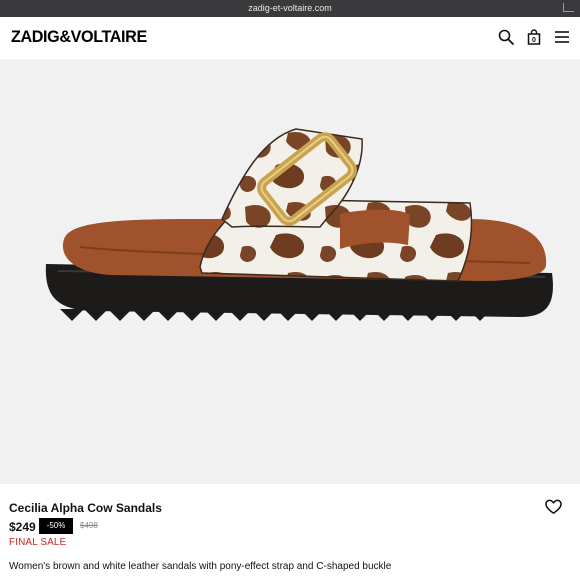 The height and width of the screenshot is (580, 580). I want to click on final-sale-label: FINAL SALE, so click(38, 542).